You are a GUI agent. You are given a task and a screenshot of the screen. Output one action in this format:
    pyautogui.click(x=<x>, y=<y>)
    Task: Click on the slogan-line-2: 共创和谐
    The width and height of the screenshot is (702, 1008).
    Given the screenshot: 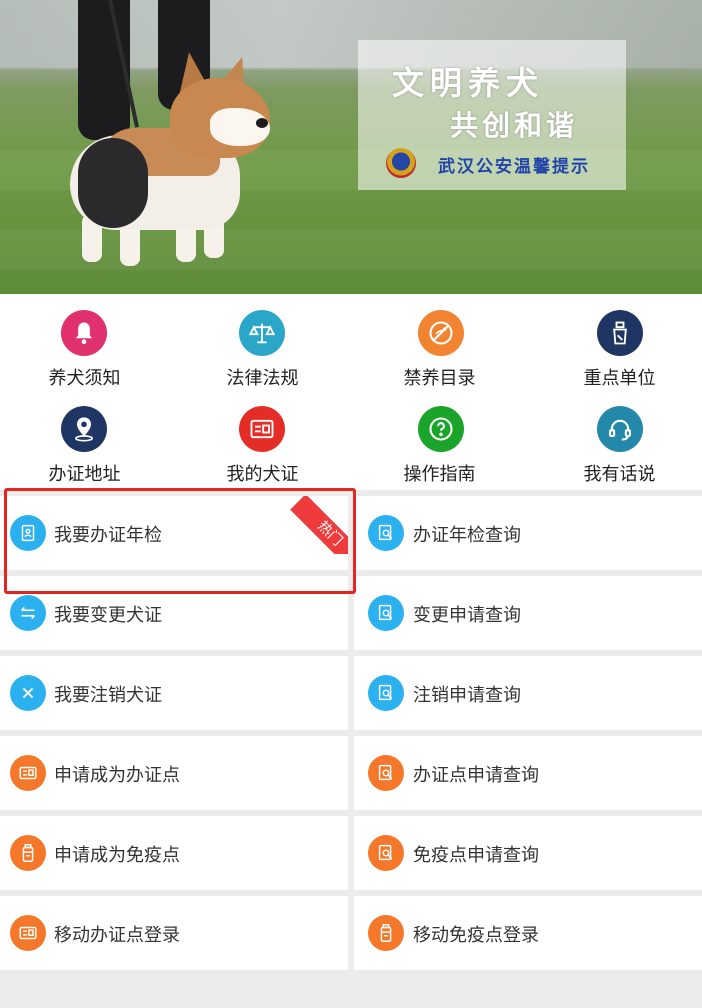 What is the action you would take?
    pyautogui.click(x=514, y=125)
    